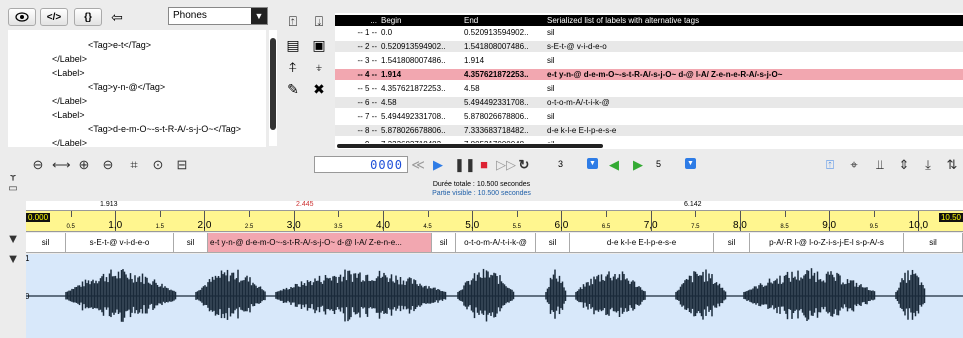 The height and width of the screenshot is (338, 963). Describe the element at coordinates (134, 165) in the screenshot. I see `zoom-fit-icon: ⌗` at that location.